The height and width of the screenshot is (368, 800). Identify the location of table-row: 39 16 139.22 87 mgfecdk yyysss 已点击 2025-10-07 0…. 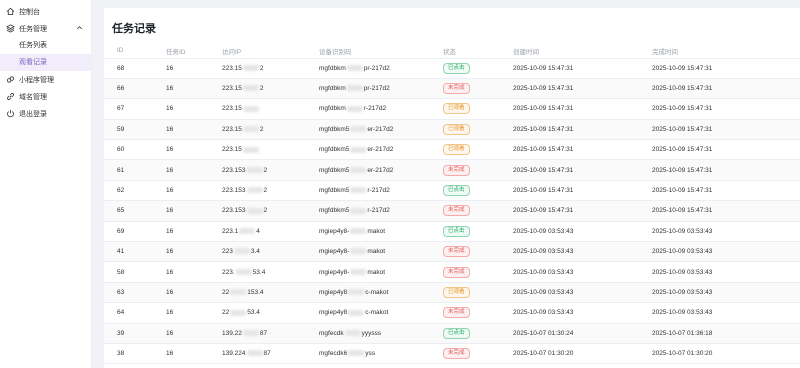
(452, 333).